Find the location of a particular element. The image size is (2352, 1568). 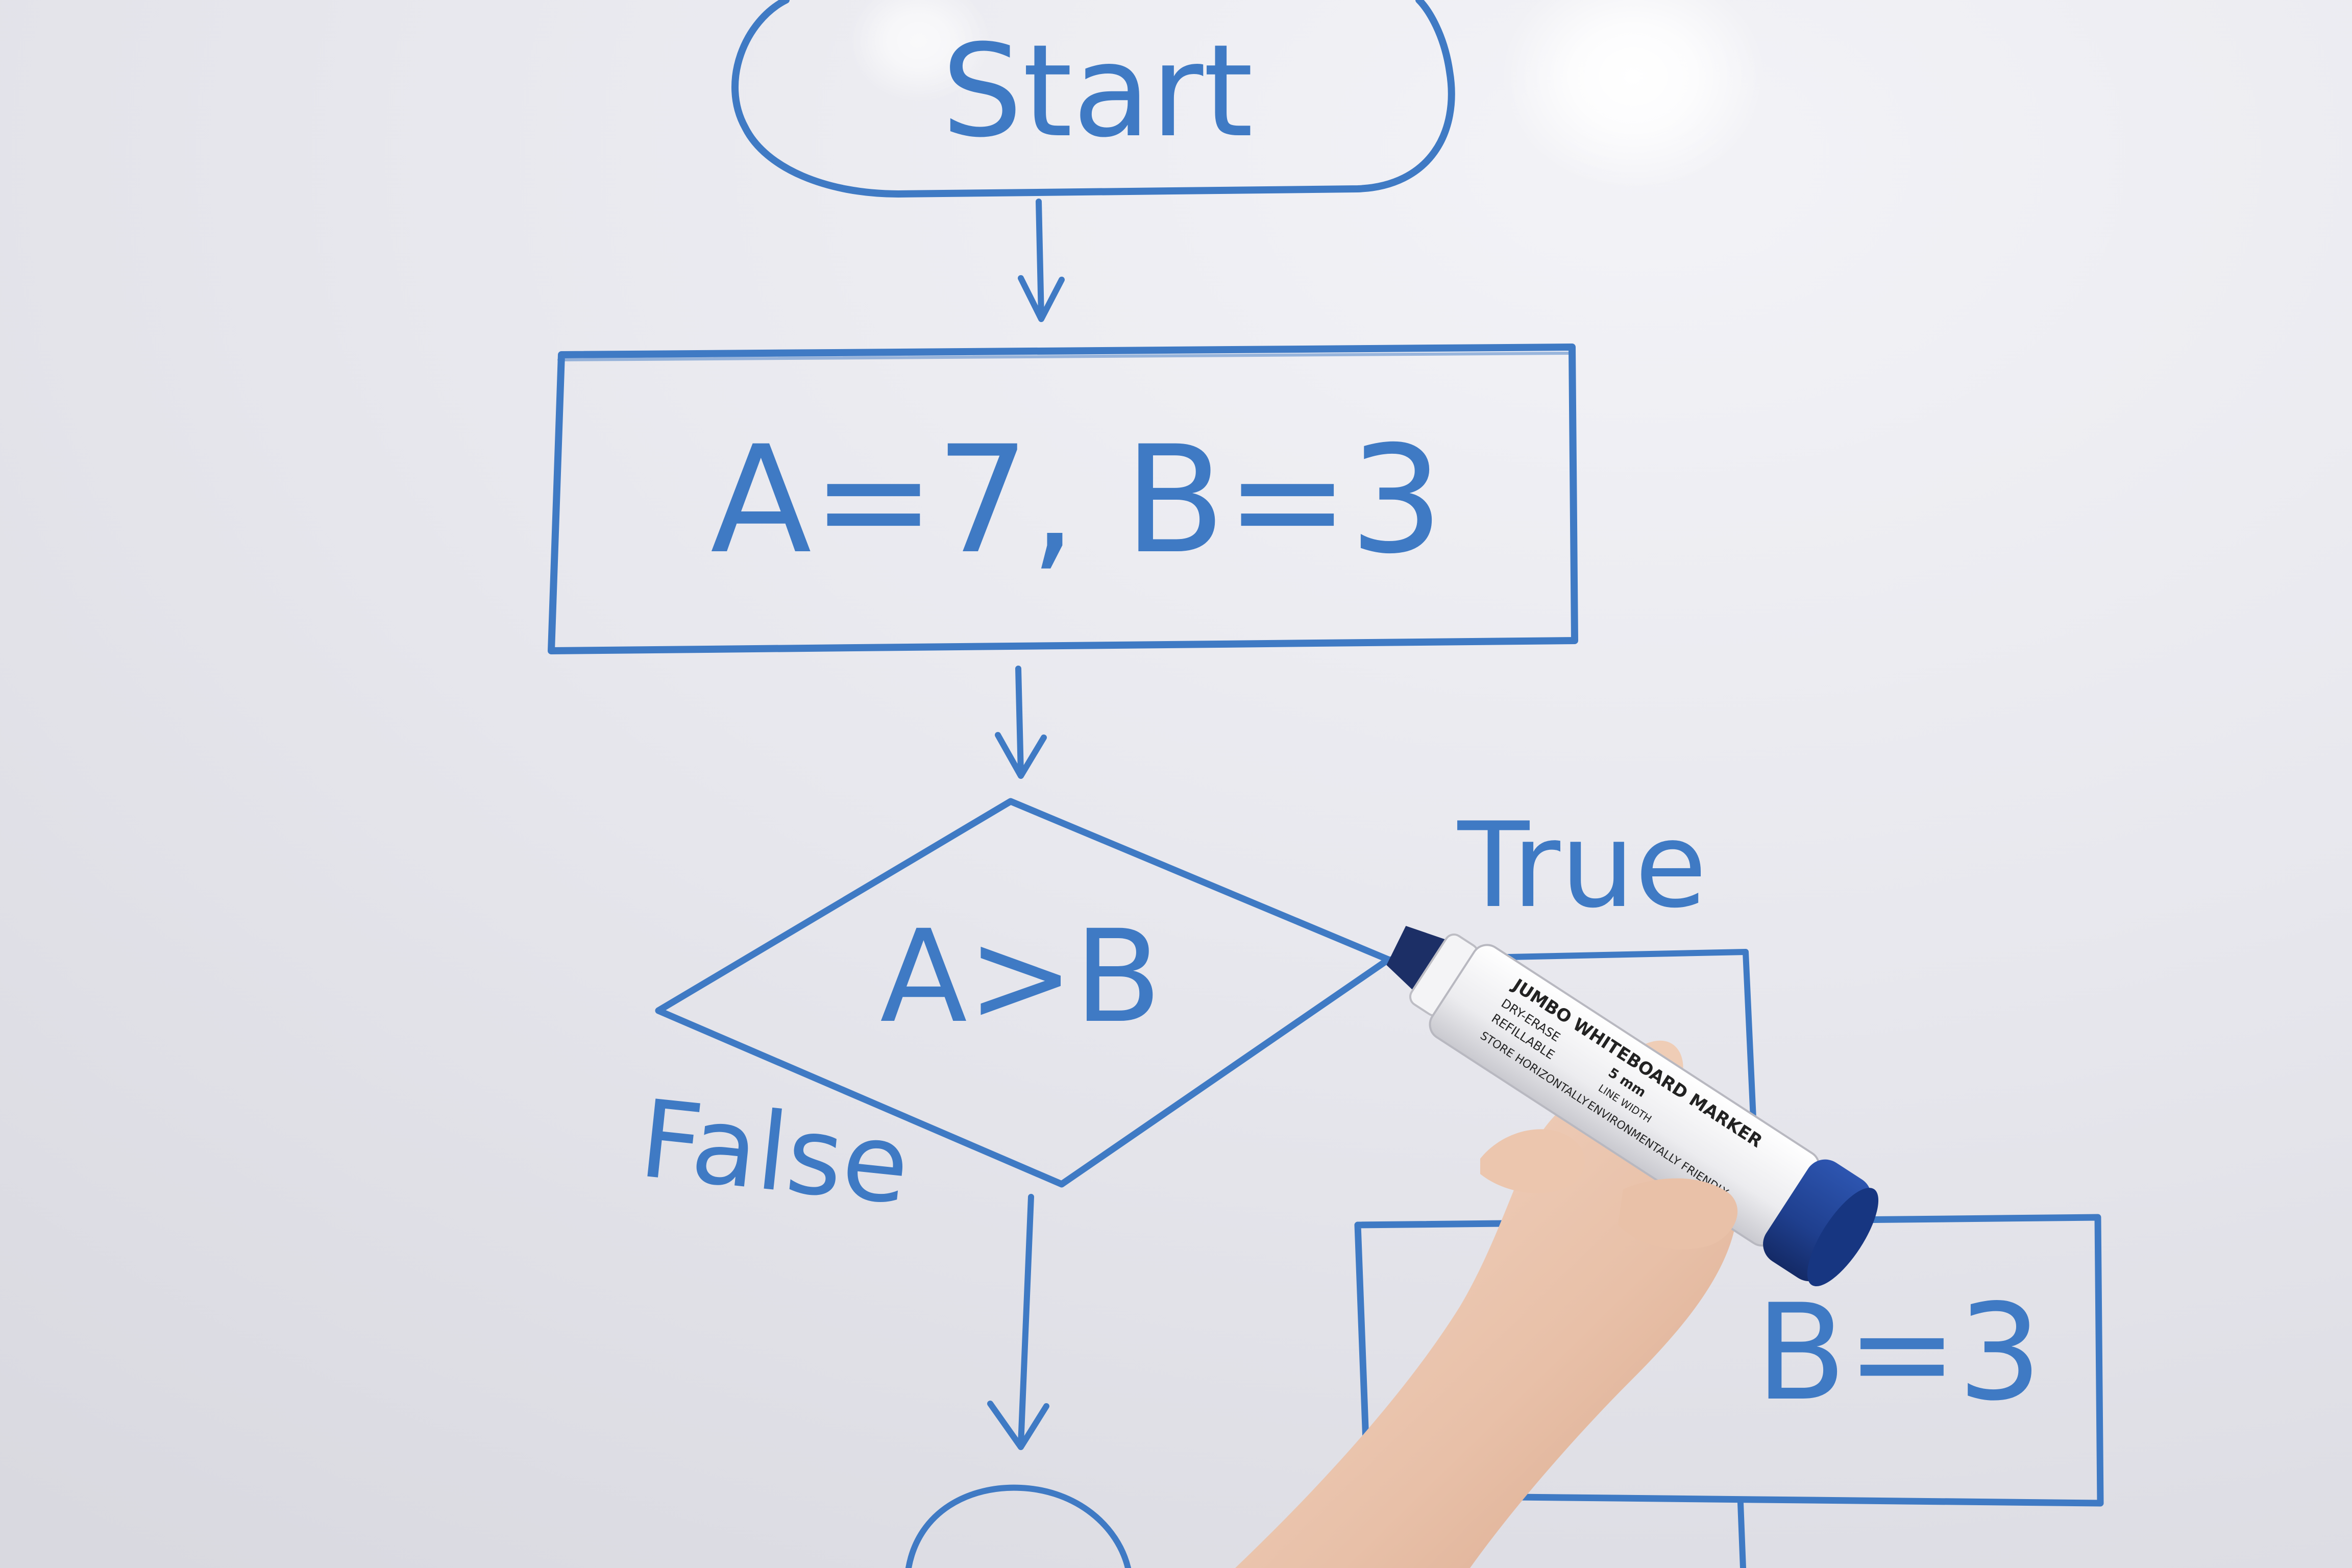

true-box-label: B=3 is located at coordinates (1898, 1353).